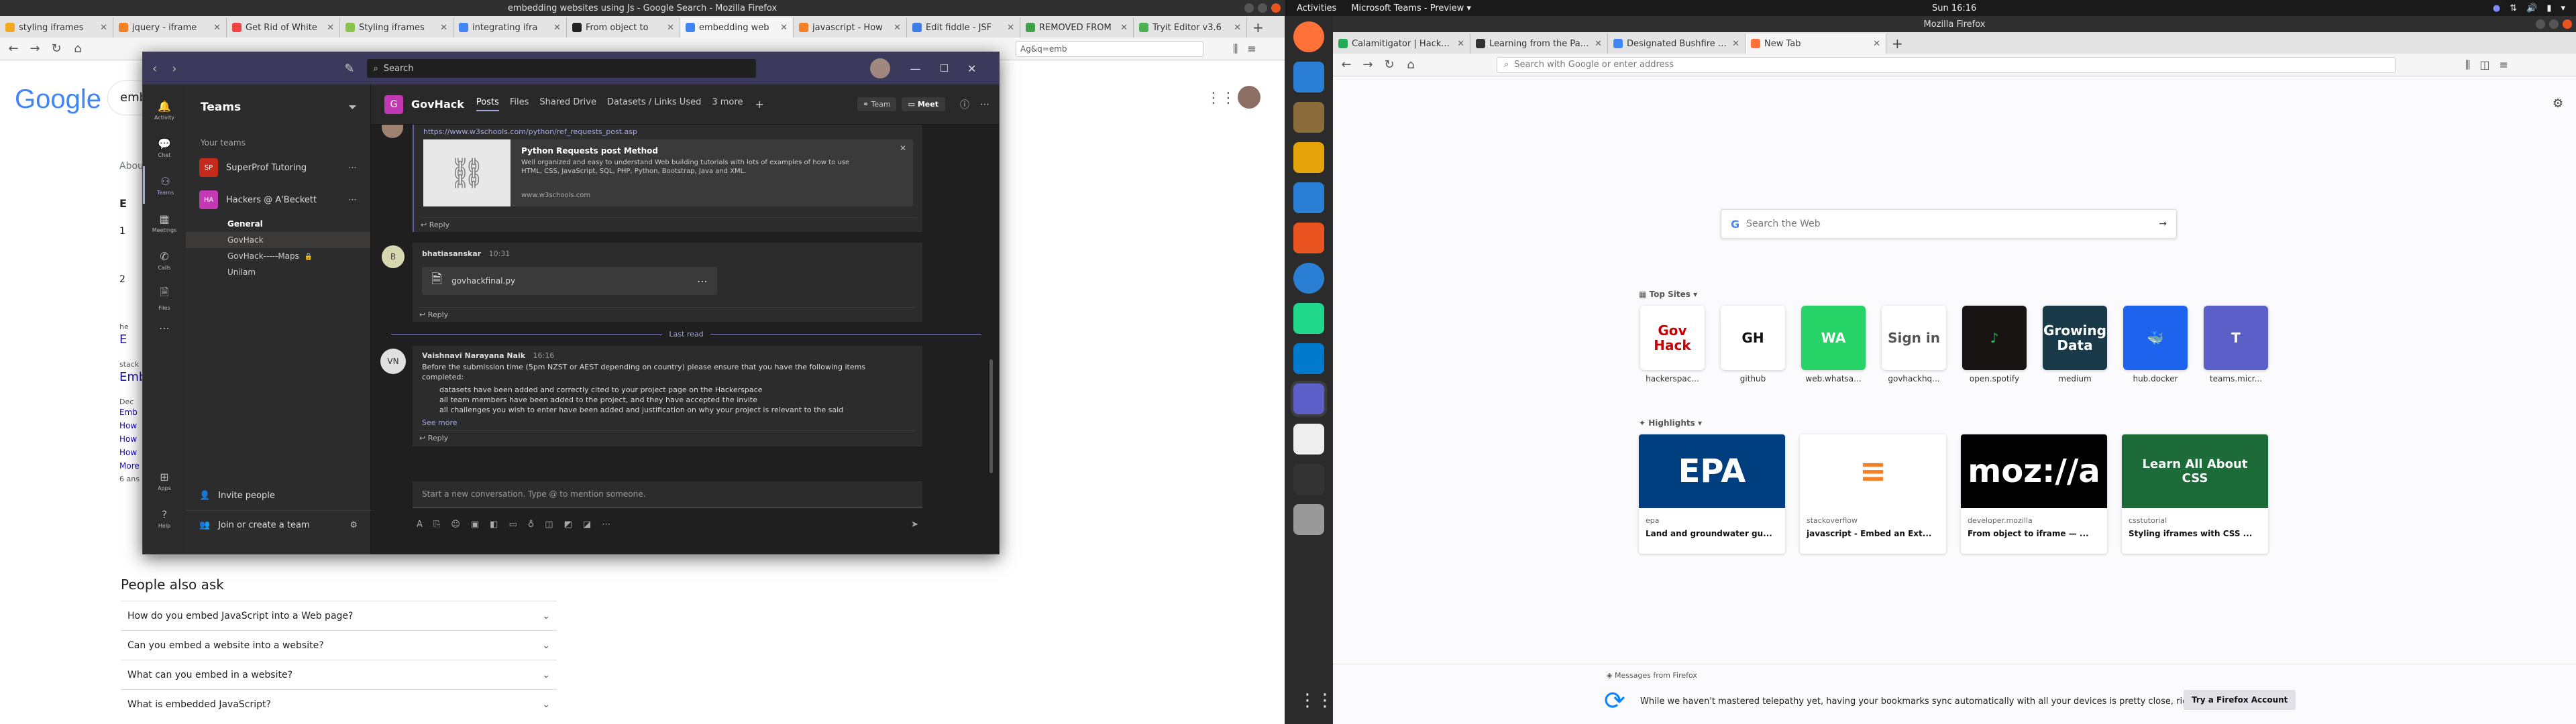  What do you see at coordinates (1276, 8) in the screenshot?
I see `close-button` at bounding box center [1276, 8].